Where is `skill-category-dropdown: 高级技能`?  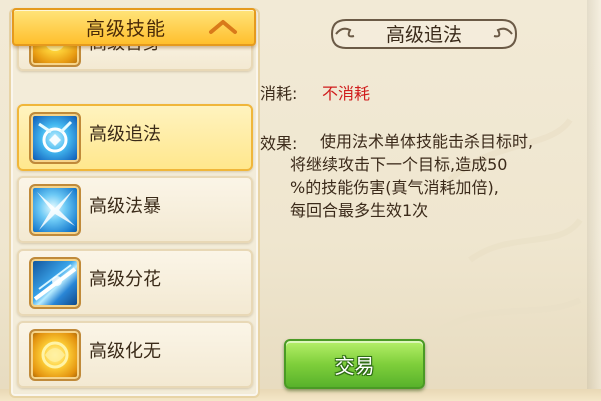 skill-category-dropdown: 高级技能 is located at coordinates (134, 27).